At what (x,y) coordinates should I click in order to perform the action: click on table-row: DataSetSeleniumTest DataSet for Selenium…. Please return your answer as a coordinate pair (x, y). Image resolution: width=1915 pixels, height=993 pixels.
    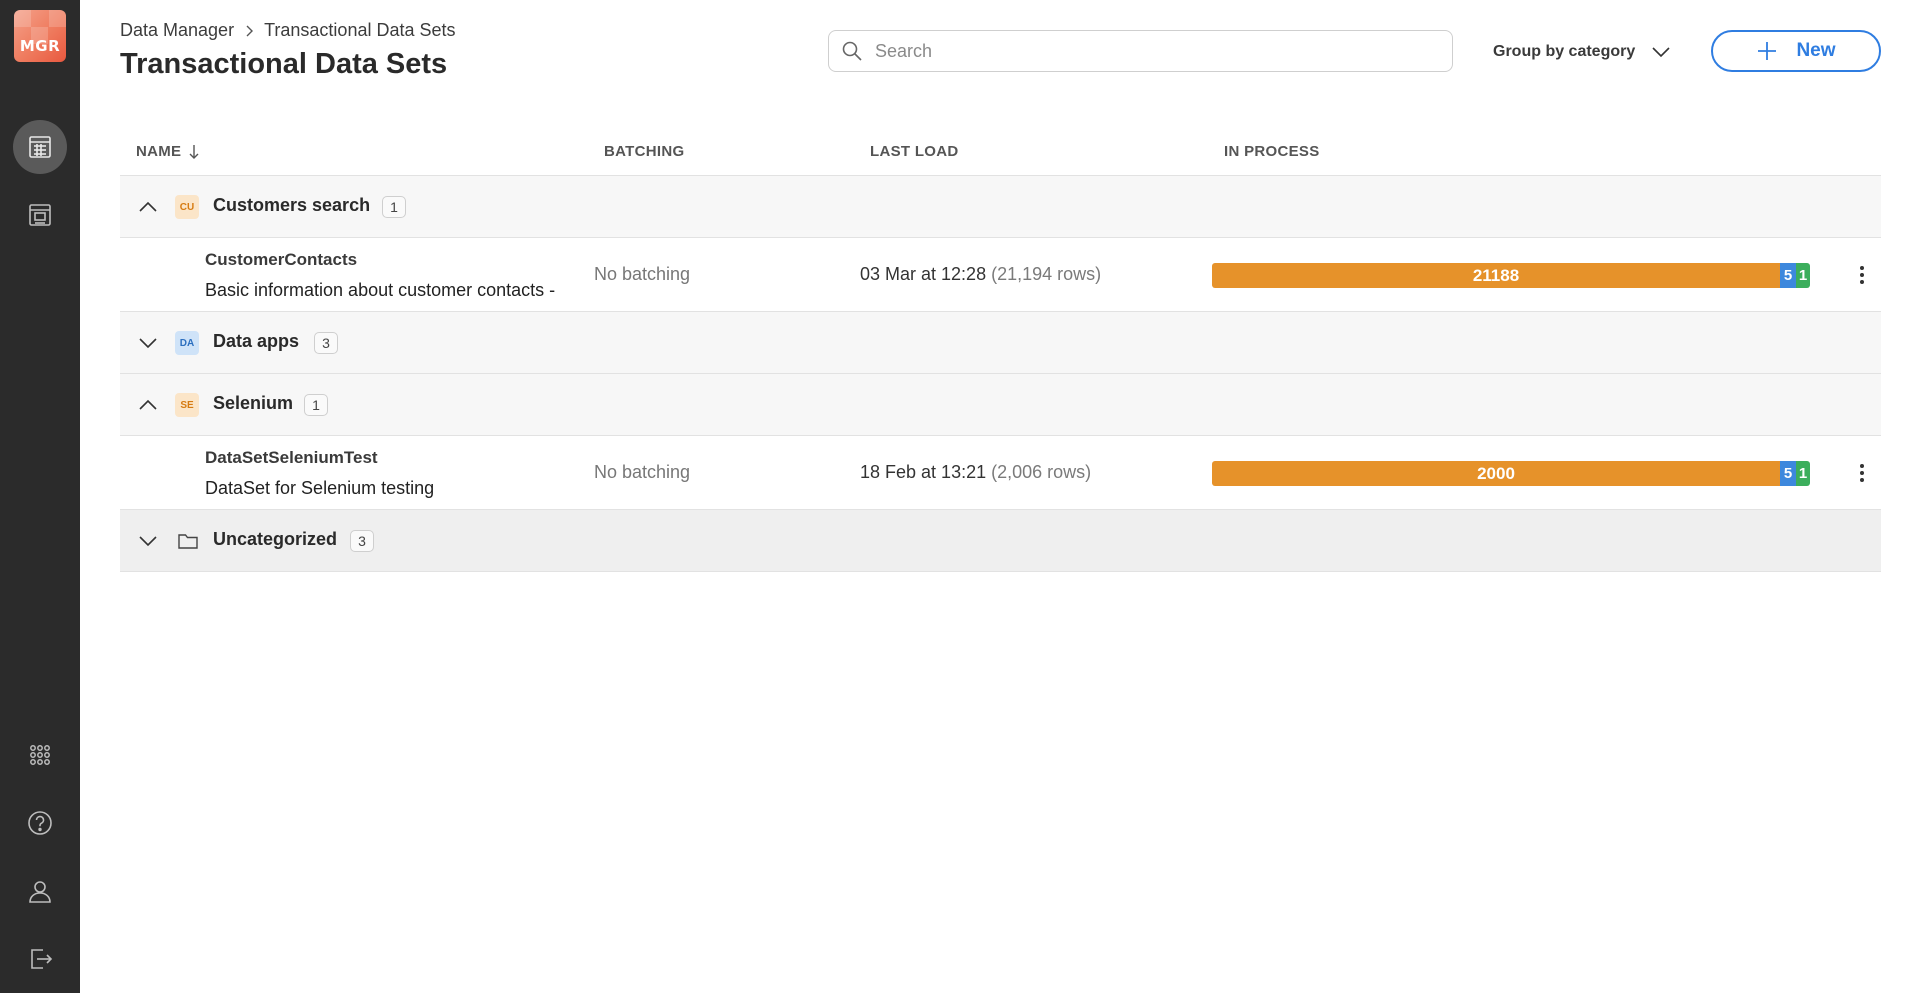
    Looking at the image, I should click on (1000, 473).